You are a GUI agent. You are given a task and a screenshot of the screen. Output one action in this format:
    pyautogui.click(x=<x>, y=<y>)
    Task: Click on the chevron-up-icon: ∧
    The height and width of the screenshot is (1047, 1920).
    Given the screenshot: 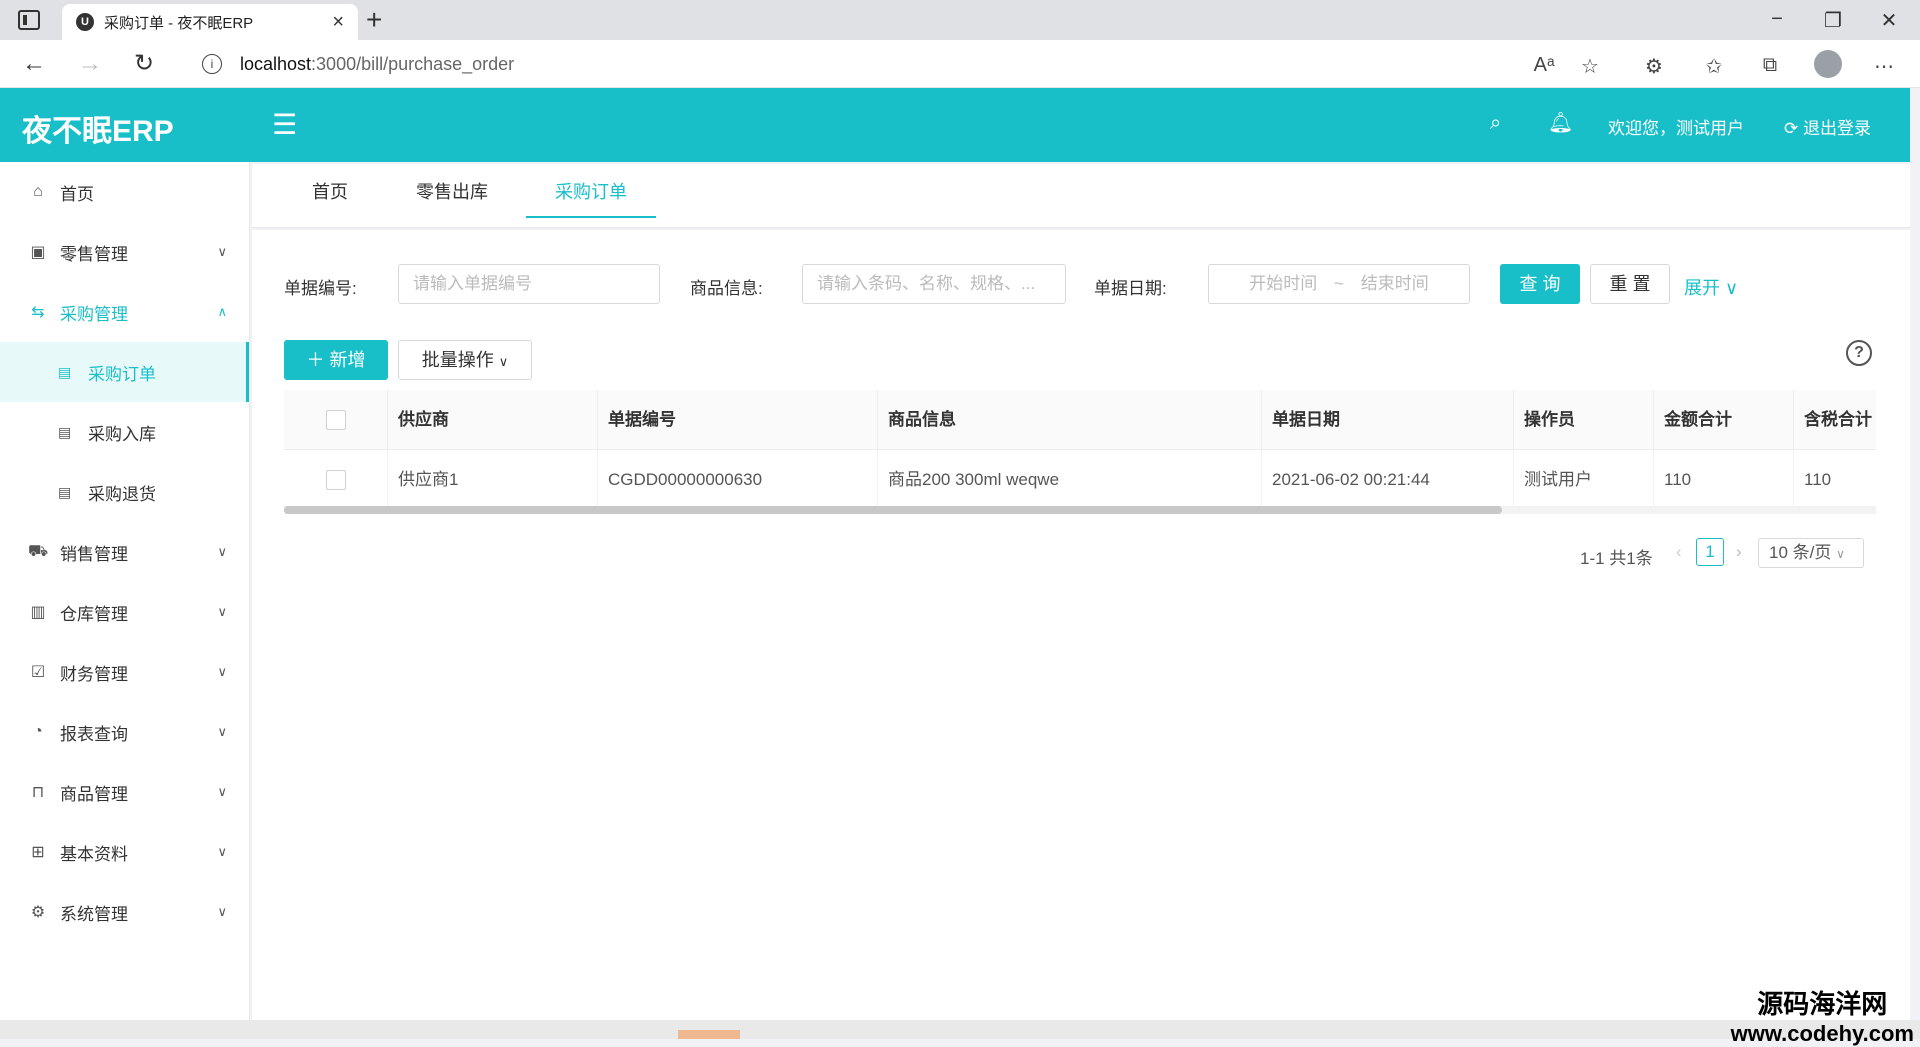 What is the action you would take?
    pyautogui.click(x=222, y=311)
    